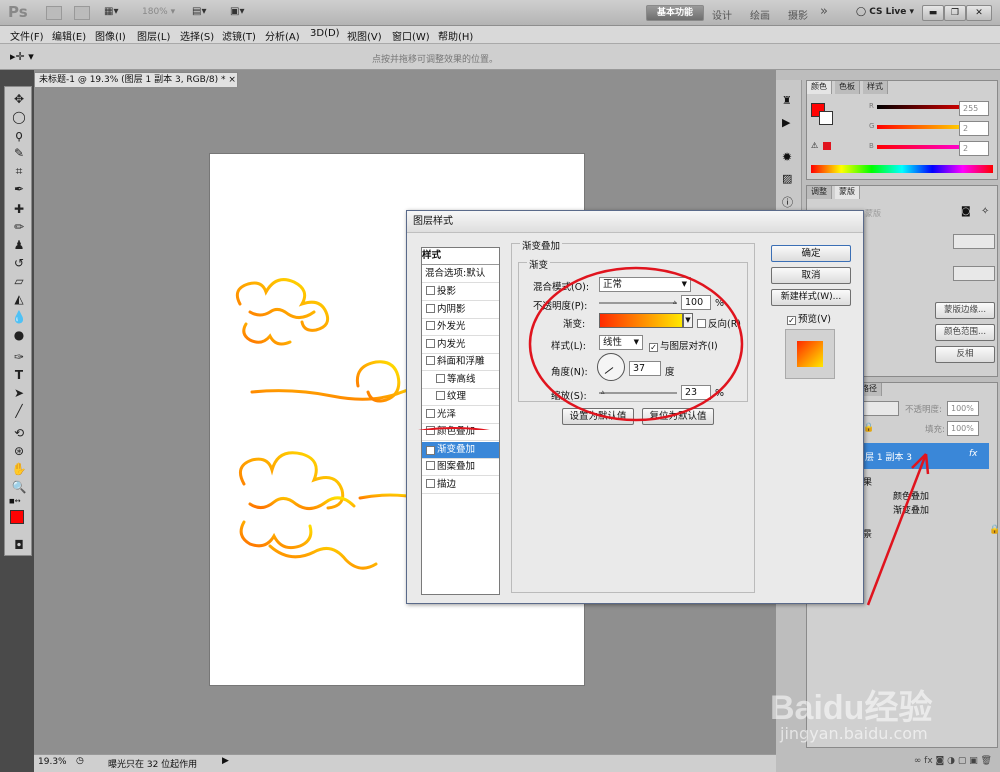 Image resolution: width=1000 pixels, height=772 pixels. What do you see at coordinates (19, 411) in the screenshot?
I see `line-tool-icon: ╱` at bounding box center [19, 411].